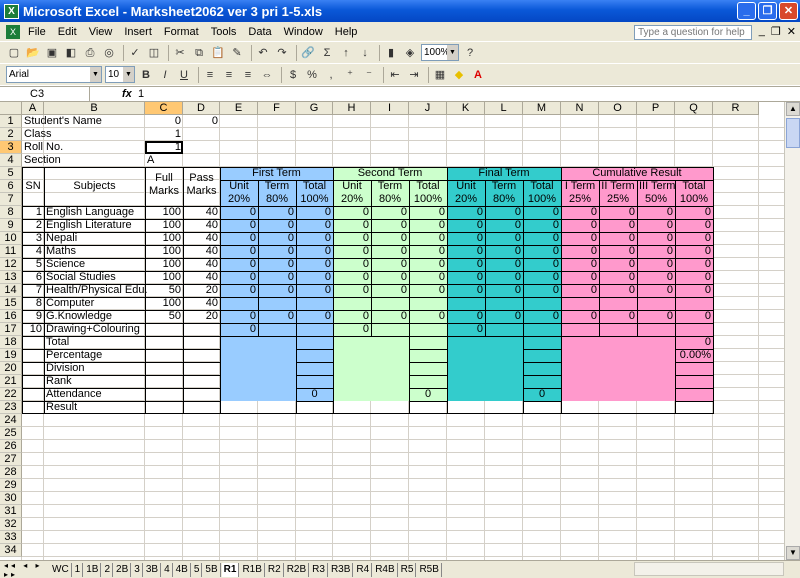  Describe the element at coordinates (218, 53) in the screenshot. I see `paste-icon: 📋` at that location.